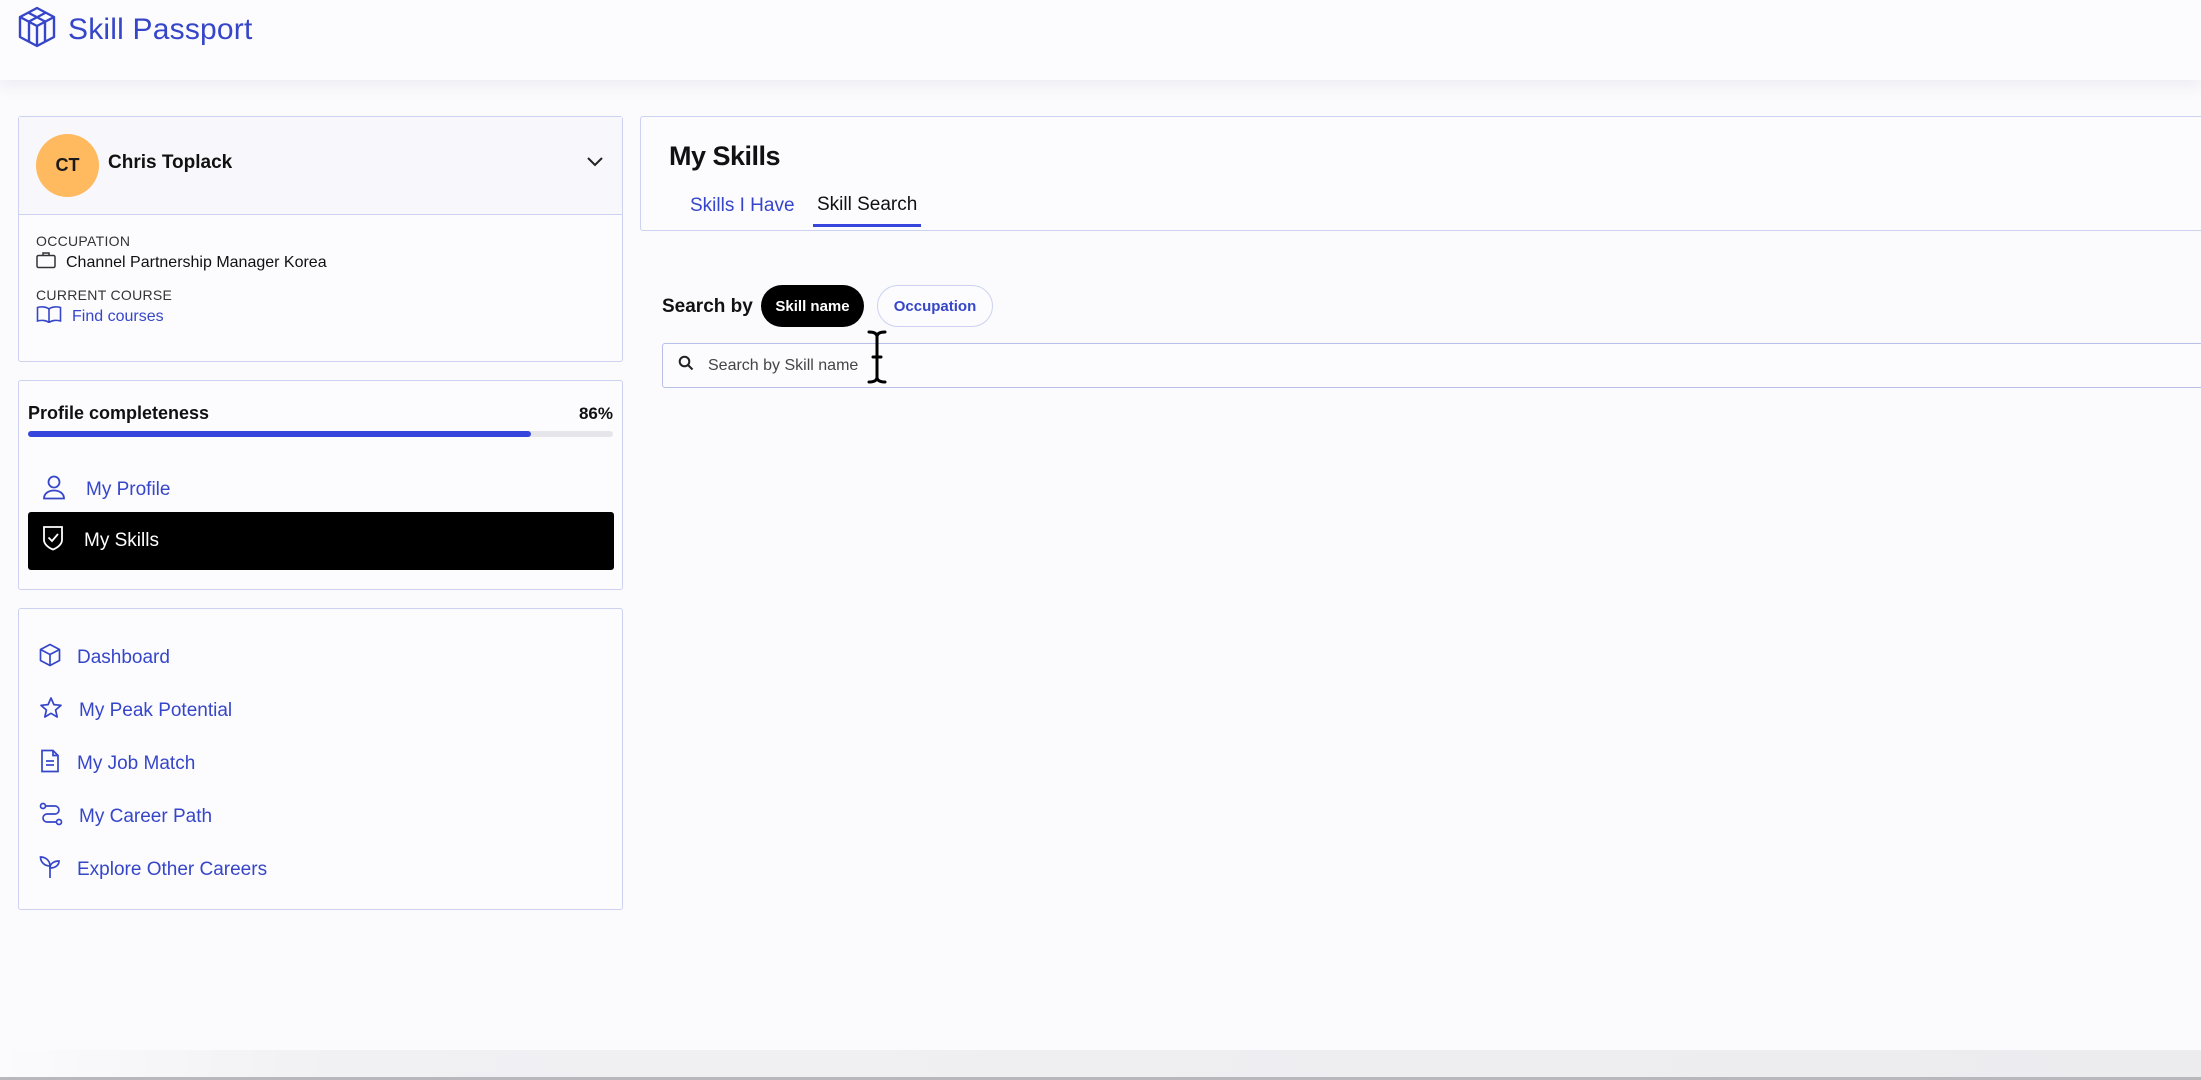  I want to click on link-my-career-path-label: My Career Path, so click(146, 816).